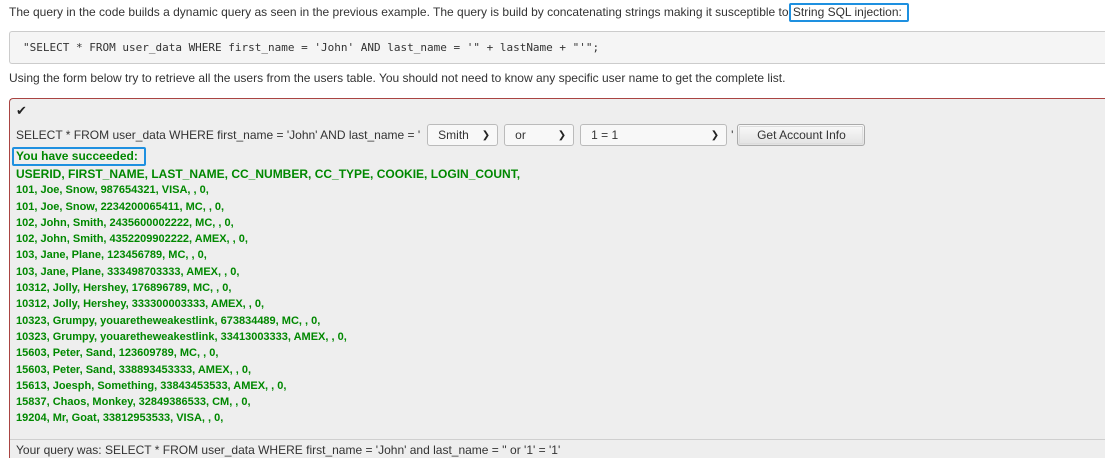  What do you see at coordinates (21, 110) in the screenshot?
I see `check-icon: ✔` at bounding box center [21, 110].